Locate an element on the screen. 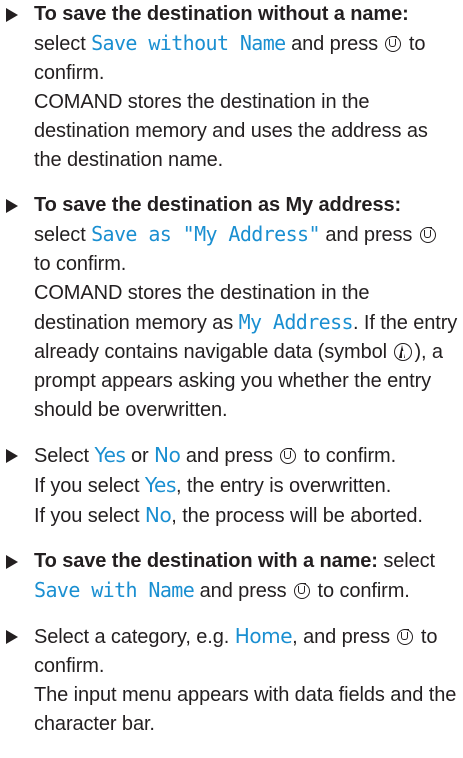 This screenshot has width=463, height=758. step-text: Select a category, e.g. is located at coordinates (134, 637).